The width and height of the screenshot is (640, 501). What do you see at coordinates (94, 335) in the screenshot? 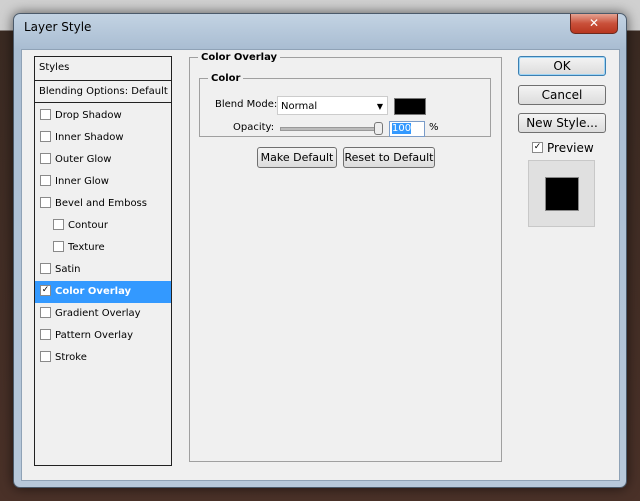
I see `style-item-label: Pattern Overlay` at bounding box center [94, 335].